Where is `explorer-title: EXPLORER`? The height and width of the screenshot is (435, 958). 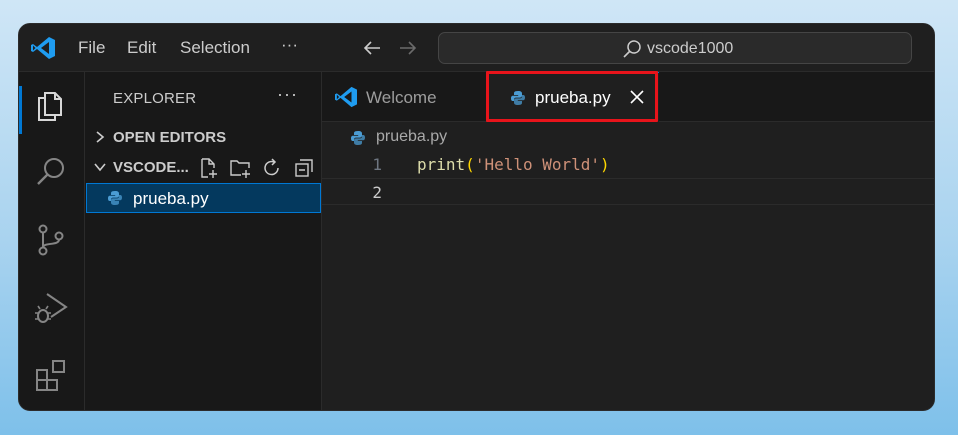
explorer-title: EXPLORER is located at coordinates (155, 98).